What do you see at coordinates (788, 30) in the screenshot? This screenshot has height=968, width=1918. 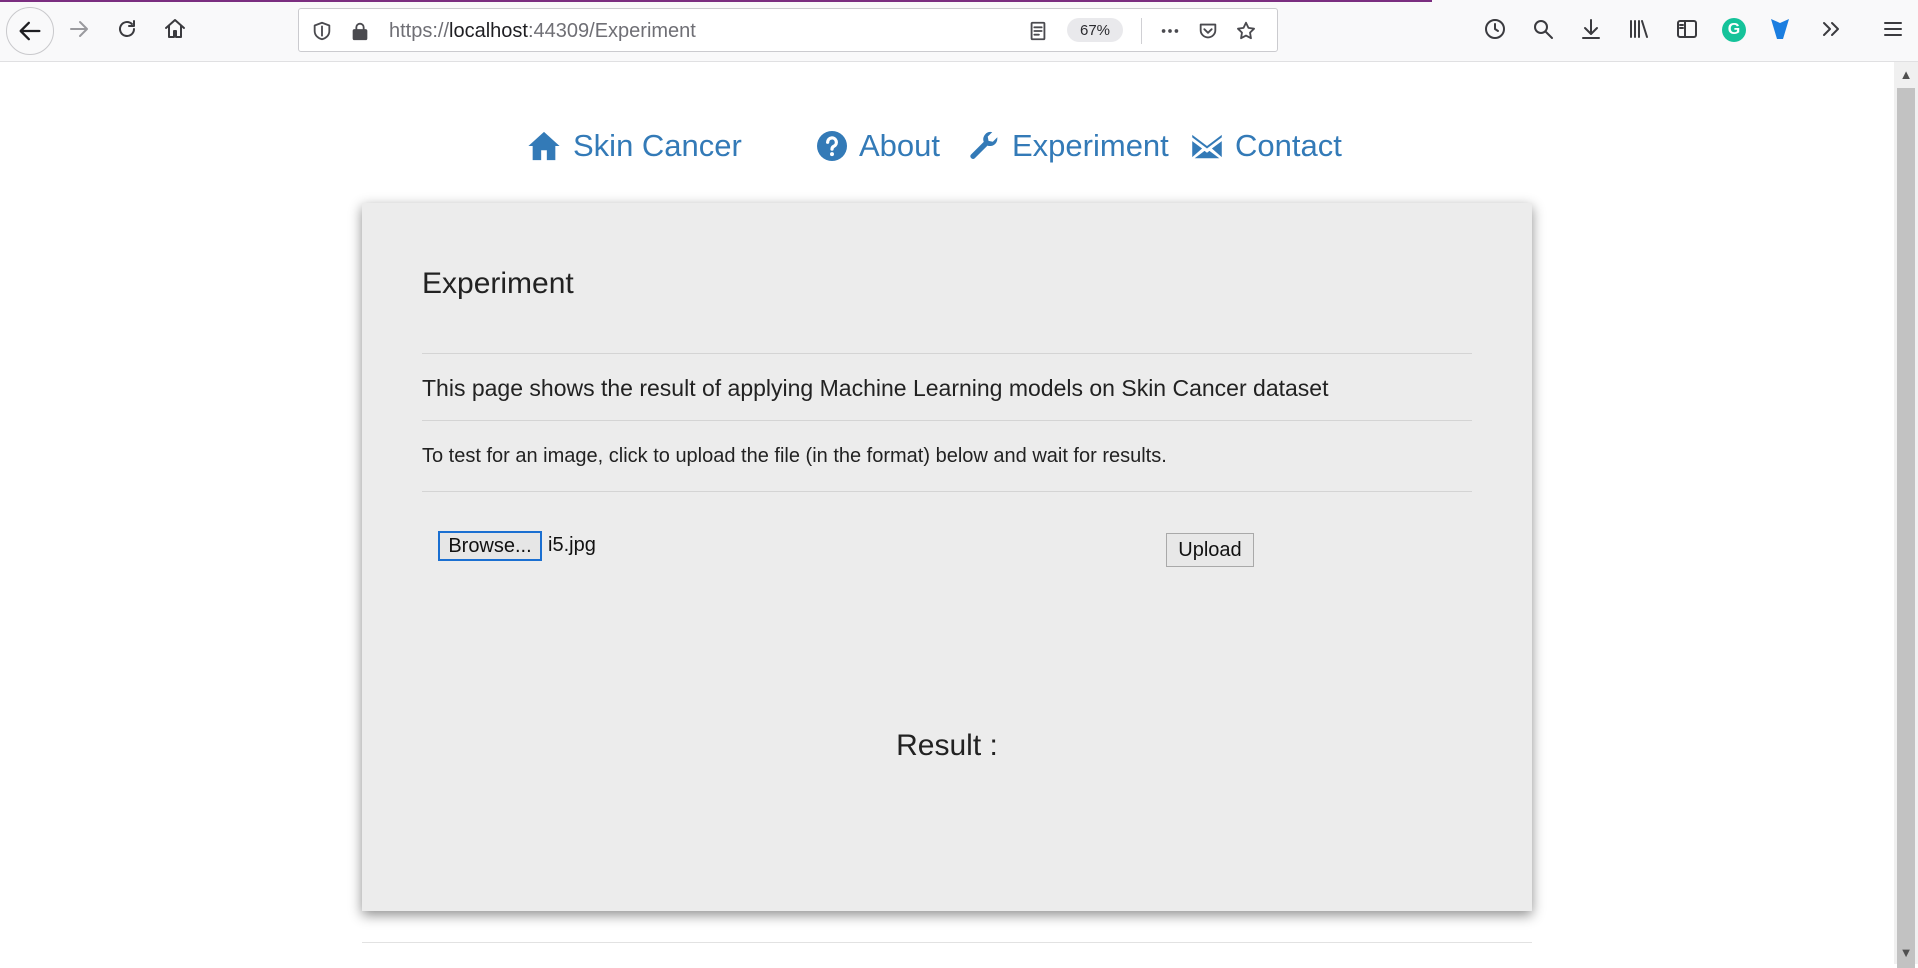 I see `url-bar: https://localhost:44309/Experiment 67%` at bounding box center [788, 30].